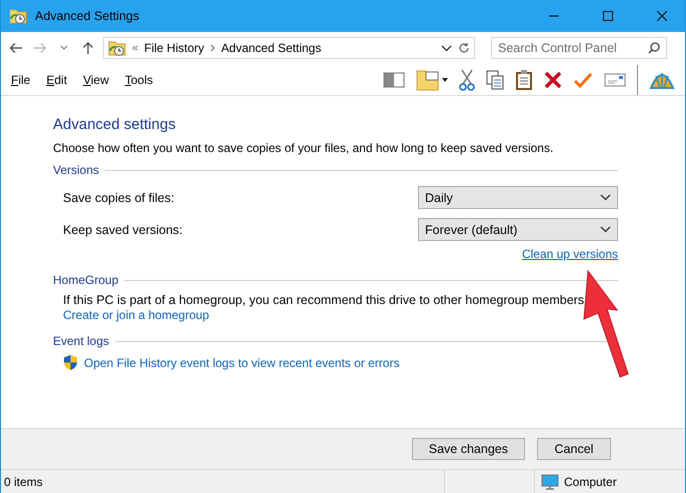  What do you see at coordinates (608, 16) in the screenshot?
I see `maximize-icon` at bounding box center [608, 16].